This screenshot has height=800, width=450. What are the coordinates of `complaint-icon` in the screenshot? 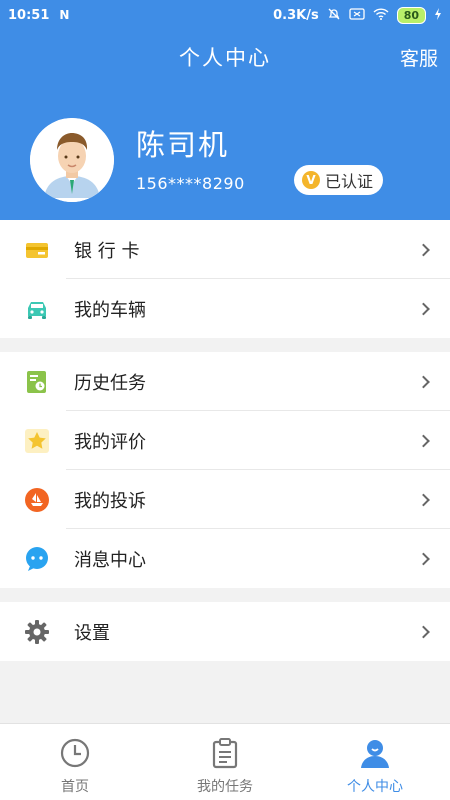 It's located at (37, 499).